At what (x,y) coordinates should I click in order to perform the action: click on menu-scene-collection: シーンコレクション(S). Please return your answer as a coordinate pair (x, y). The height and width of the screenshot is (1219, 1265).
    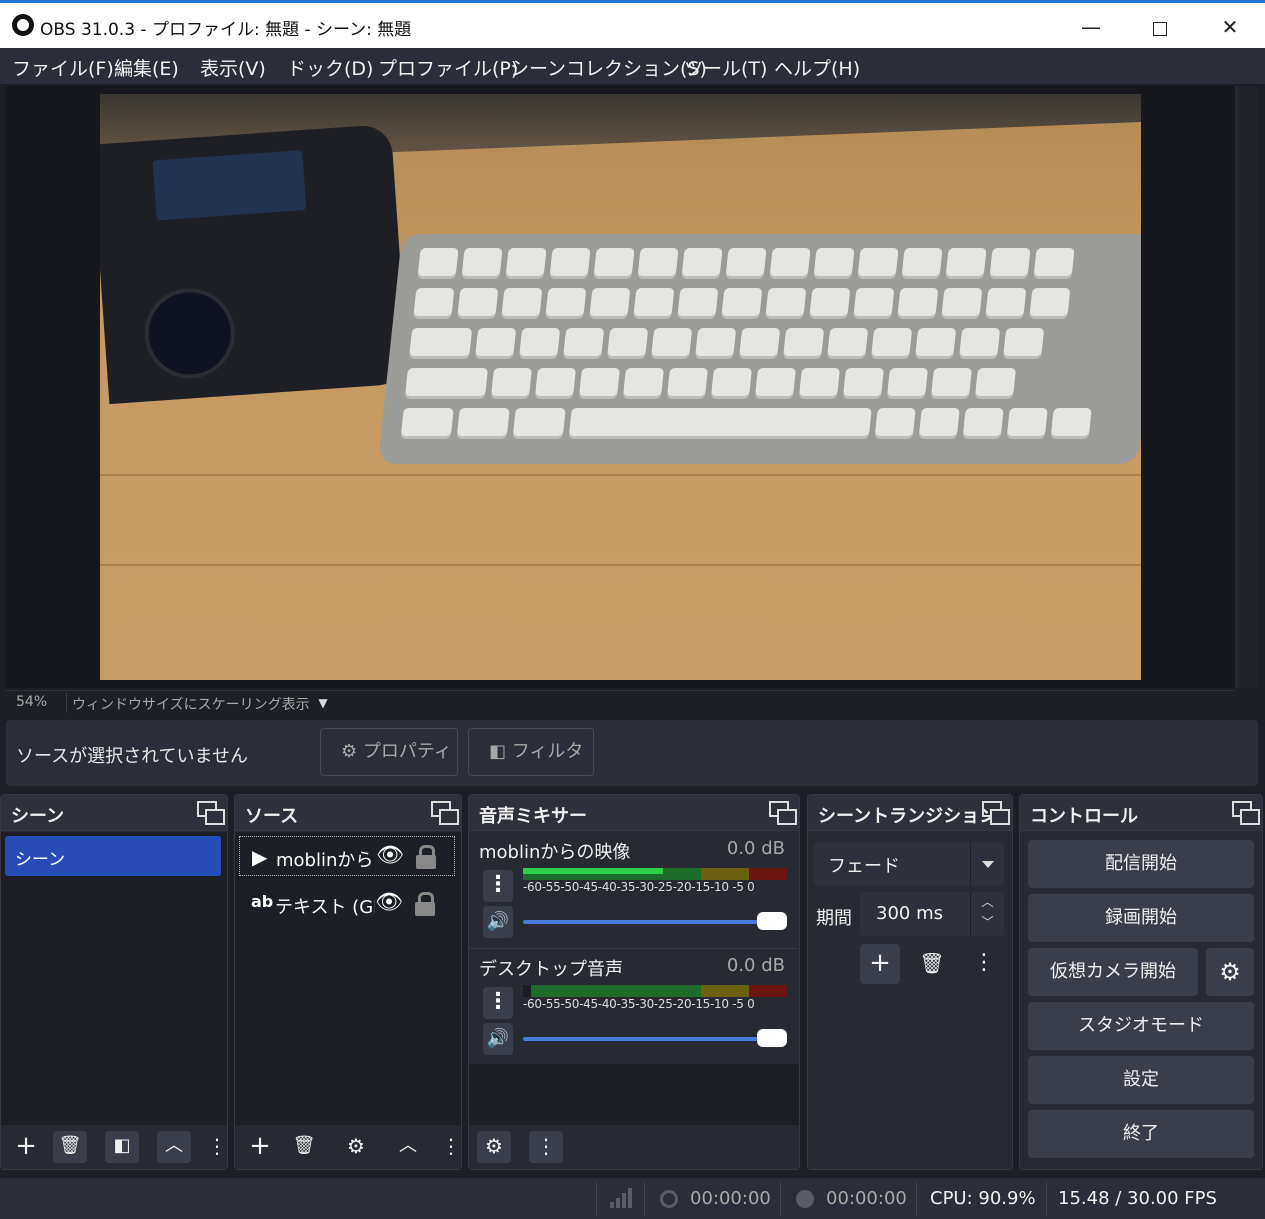
    Looking at the image, I should click on (608, 67).